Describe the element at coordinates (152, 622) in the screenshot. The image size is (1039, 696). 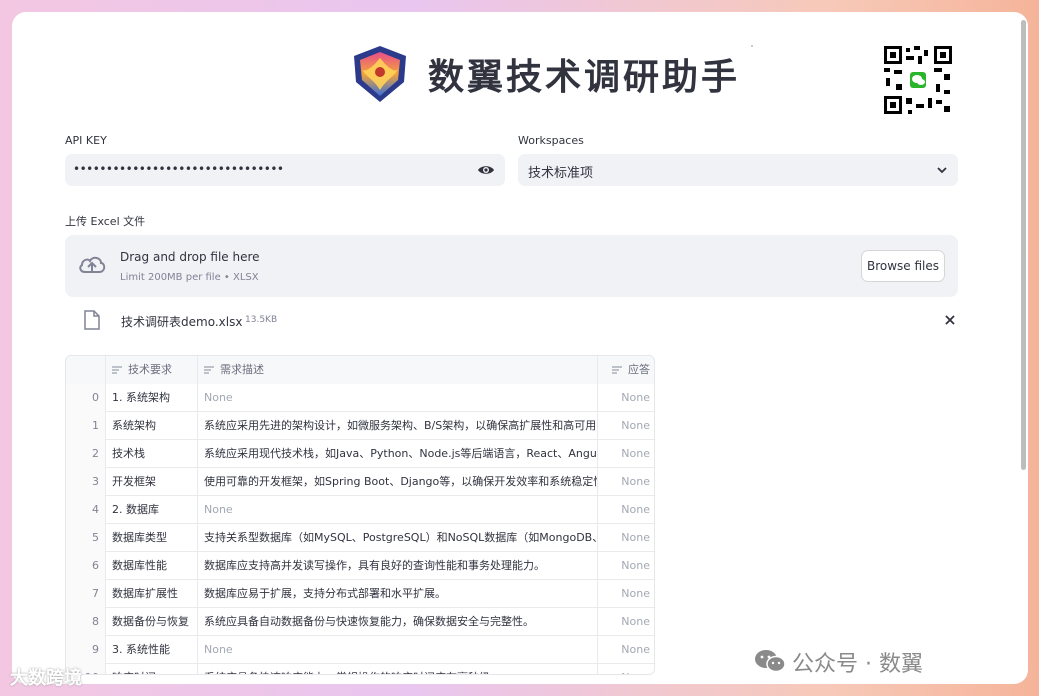
I see `table-cell: 数据备份与恢复` at that location.